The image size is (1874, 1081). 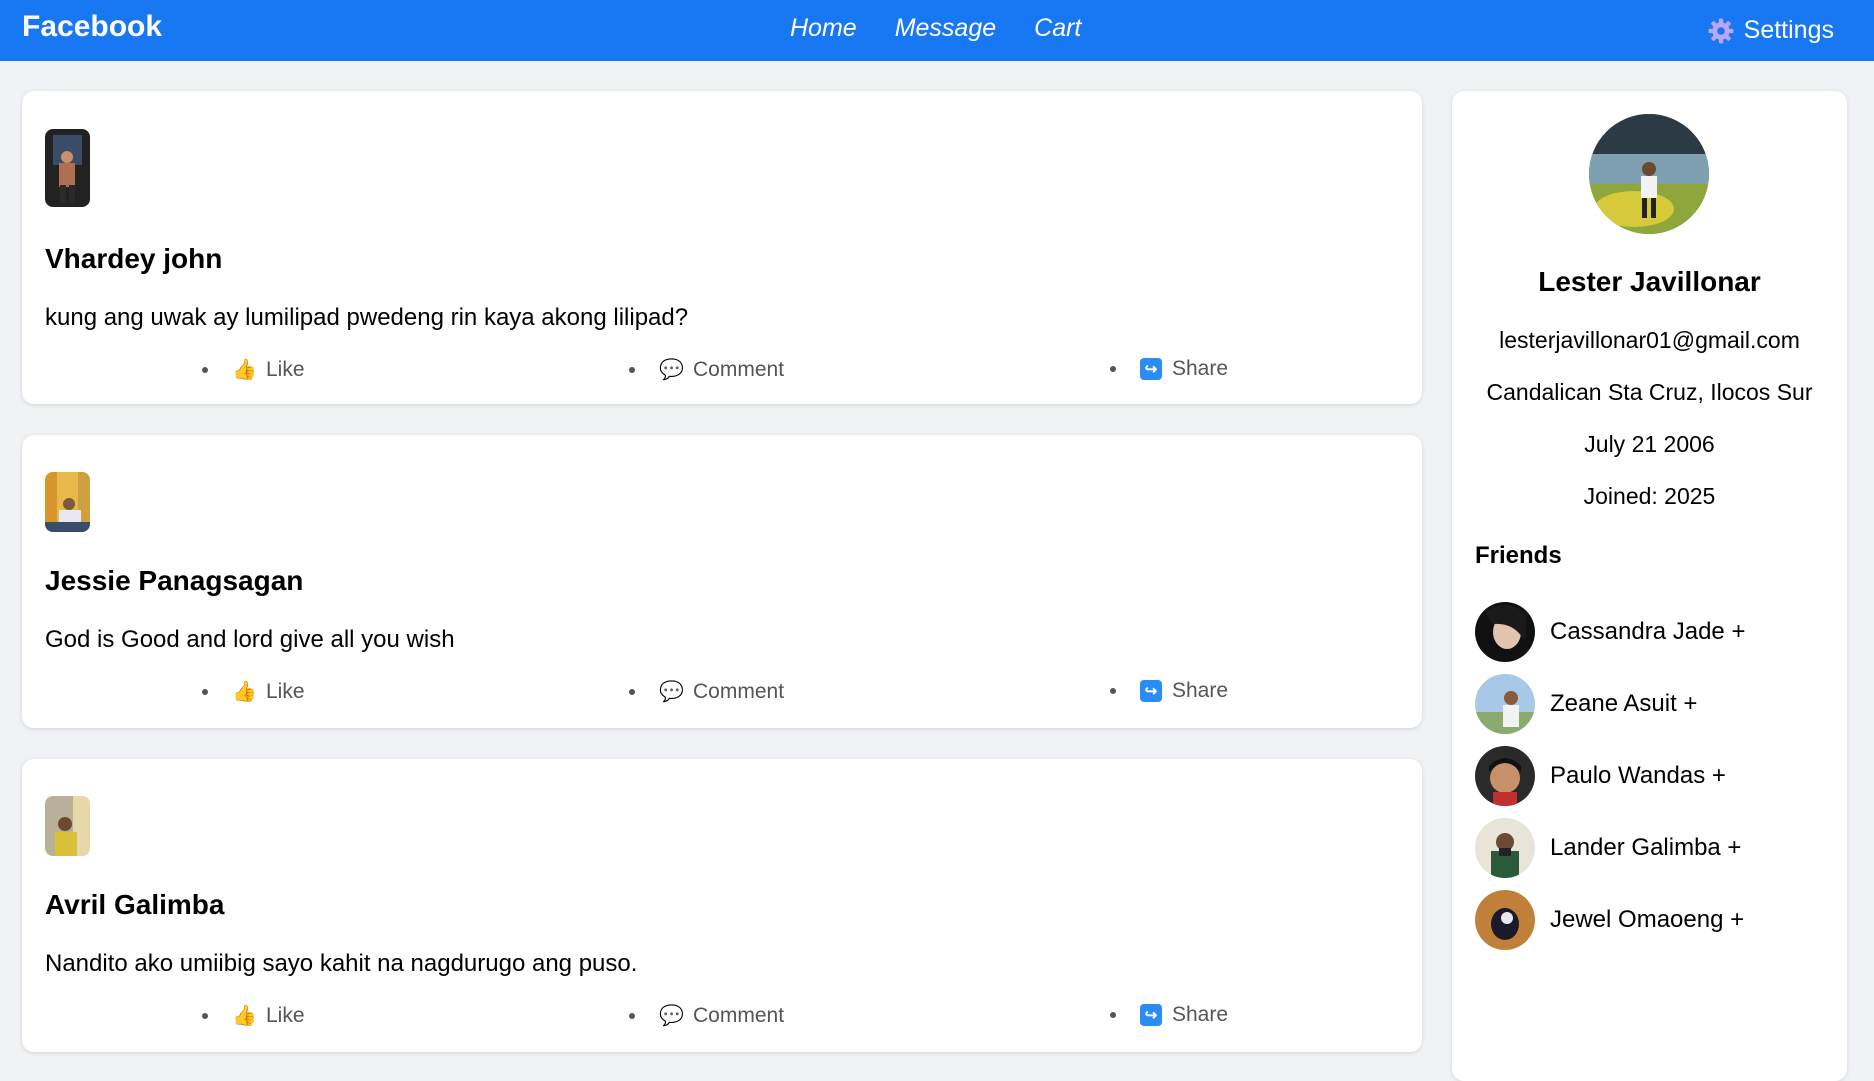 What do you see at coordinates (945, 28) in the screenshot?
I see `nav-message: Message` at bounding box center [945, 28].